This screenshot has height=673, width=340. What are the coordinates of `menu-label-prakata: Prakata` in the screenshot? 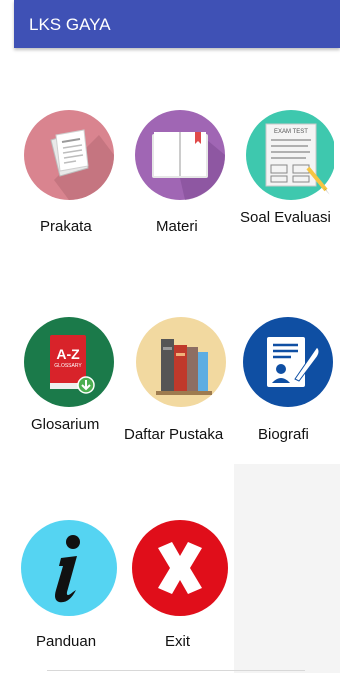 It's located at (66, 226).